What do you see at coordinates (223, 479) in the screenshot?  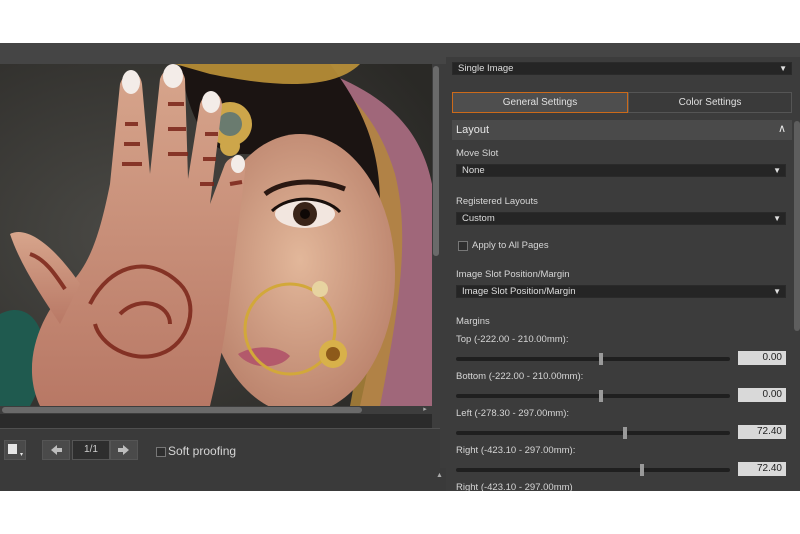 I see `lower-left-panel: ▲` at bounding box center [223, 479].